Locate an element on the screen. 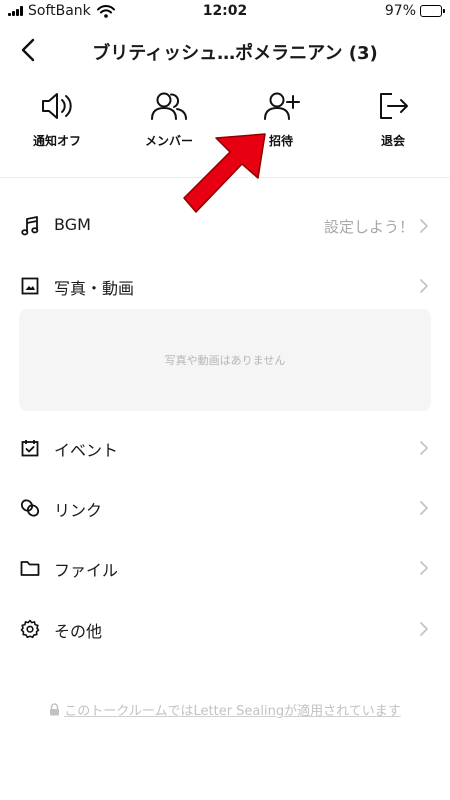 This screenshot has width=450, height=800. menu-row-label: BGM is located at coordinates (72, 224).